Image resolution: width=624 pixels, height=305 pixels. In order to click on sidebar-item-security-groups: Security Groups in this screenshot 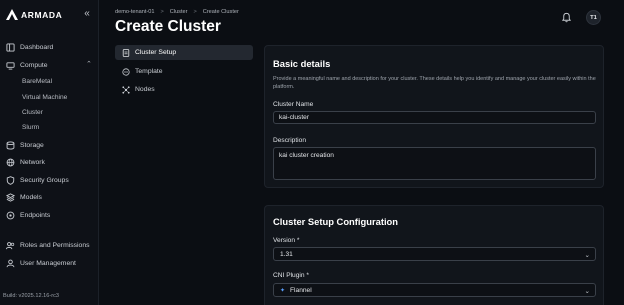, I will do `click(37, 180)`.